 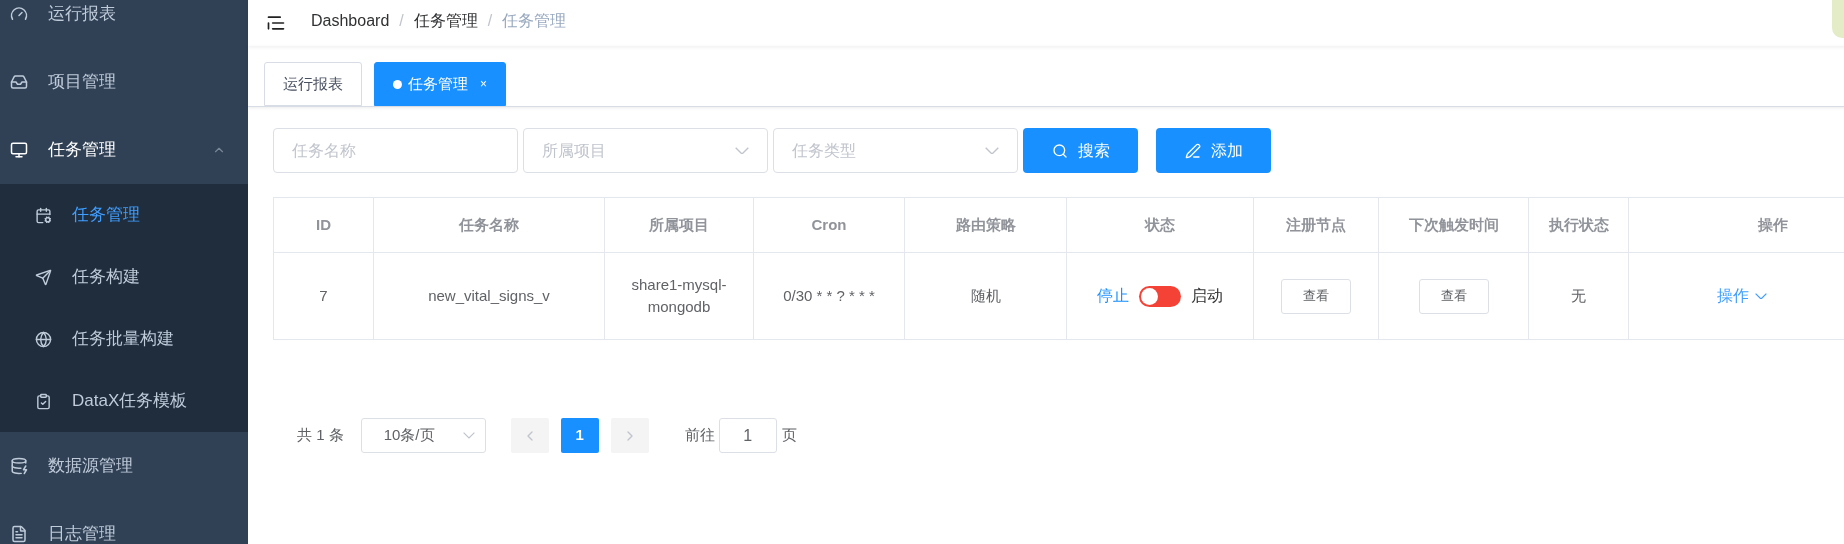 What do you see at coordinates (1059, 150) in the screenshot?
I see `search-icon` at bounding box center [1059, 150].